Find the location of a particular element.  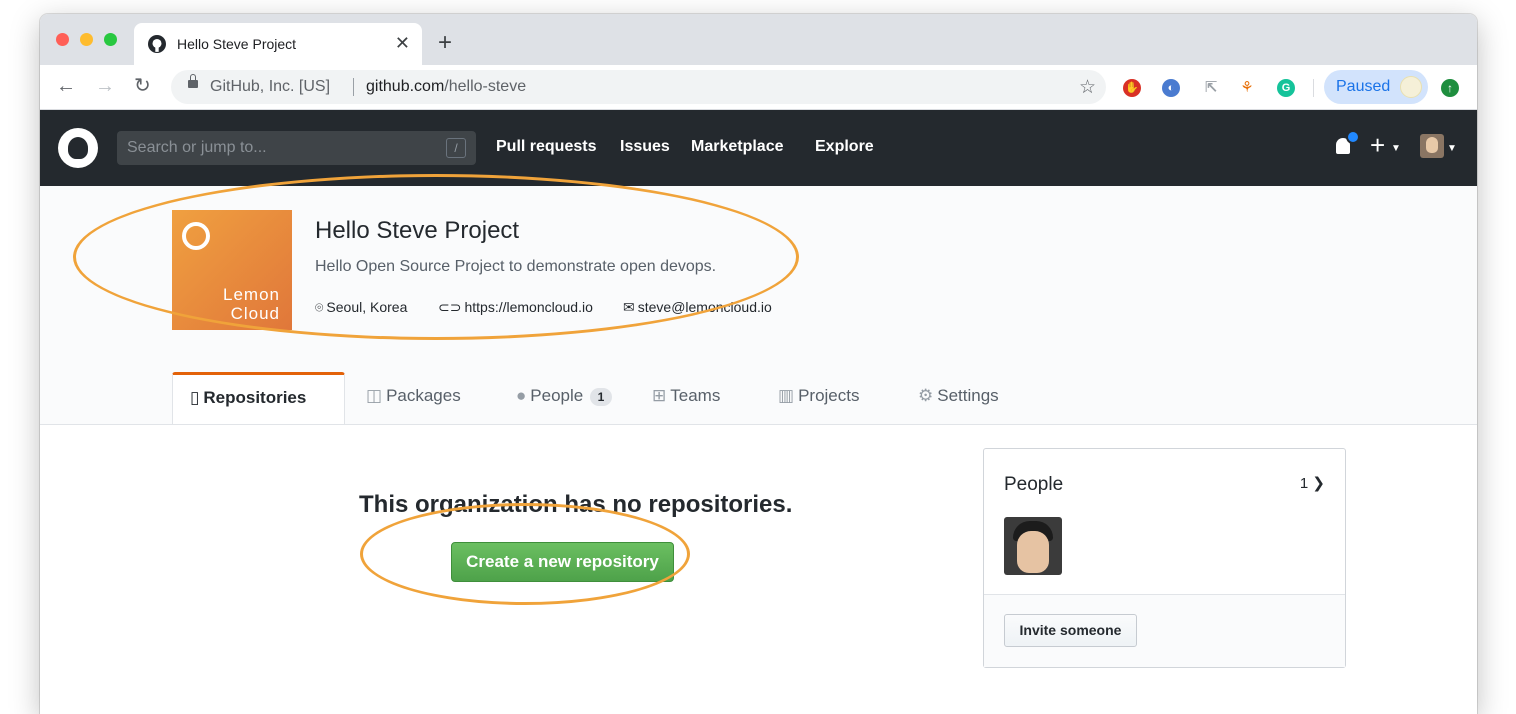

tab-repositories-label: Repositories is located at coordinates (255, 397).